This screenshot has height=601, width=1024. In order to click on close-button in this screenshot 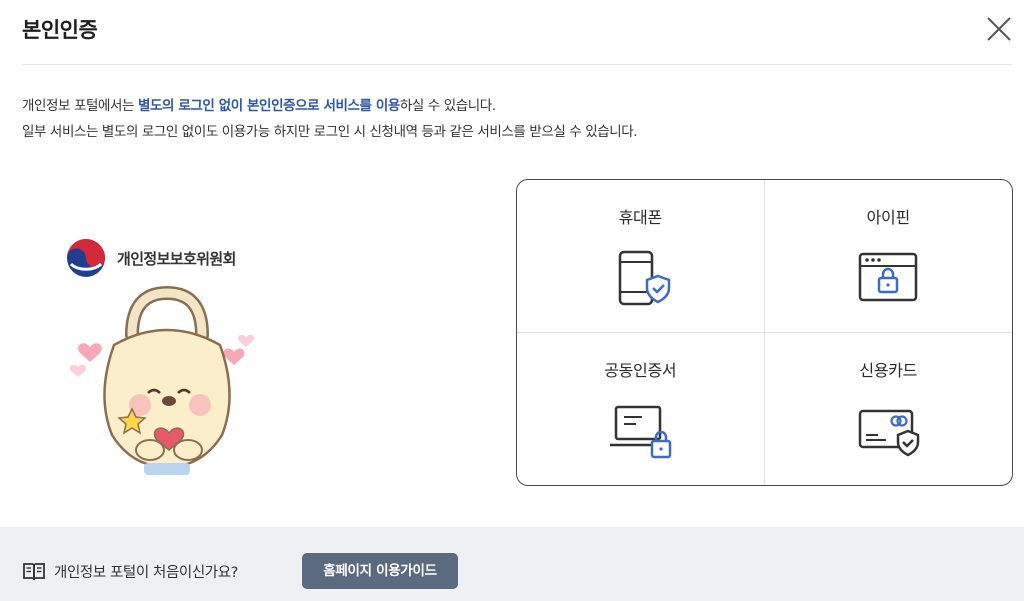, I will do `click(999, 29)`.